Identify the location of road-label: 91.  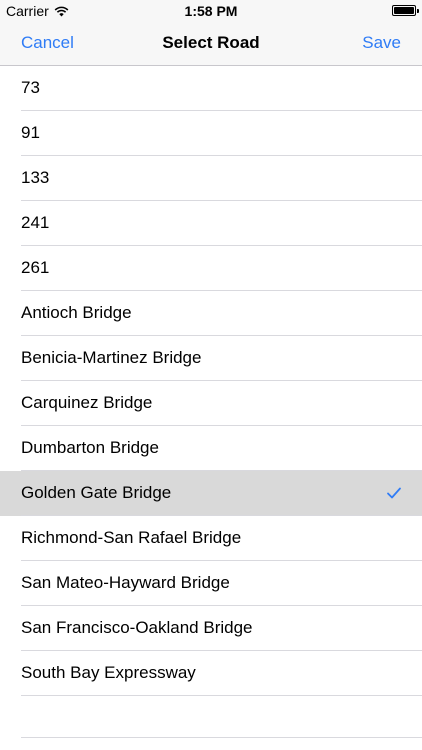
(30, 132).